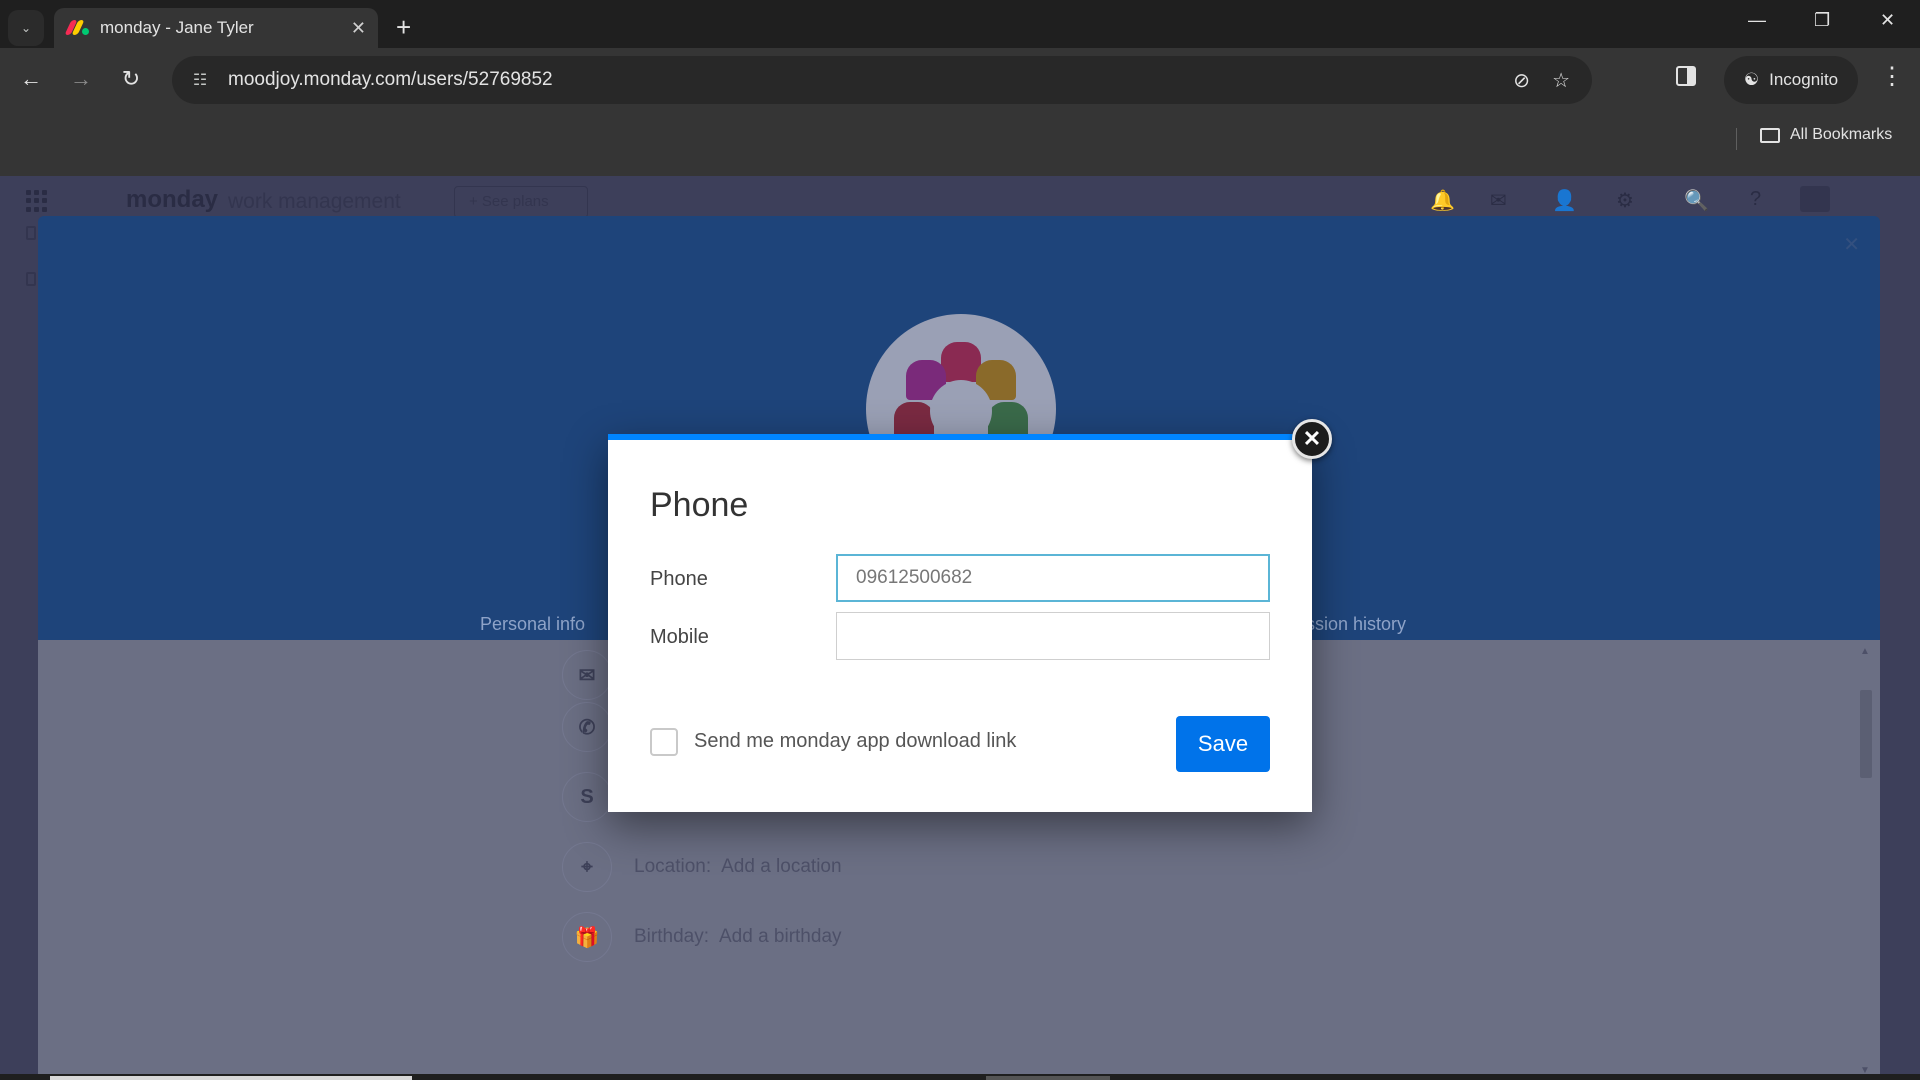  Describe the element at coordinates (1770, 135) in the screenshot. I see `folder-icon` at that location.